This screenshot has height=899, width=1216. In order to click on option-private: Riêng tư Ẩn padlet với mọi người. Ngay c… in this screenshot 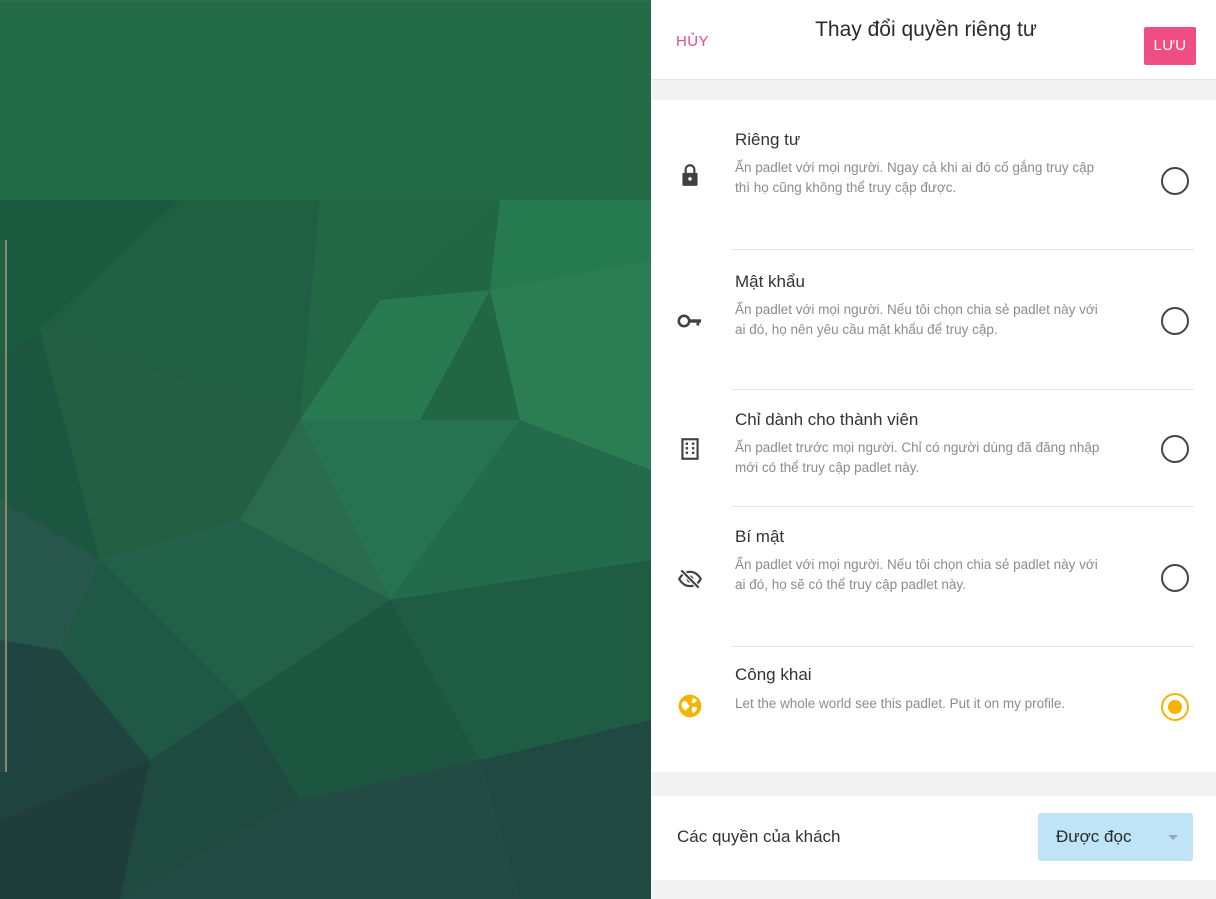, I will do `click(933, 175)`.